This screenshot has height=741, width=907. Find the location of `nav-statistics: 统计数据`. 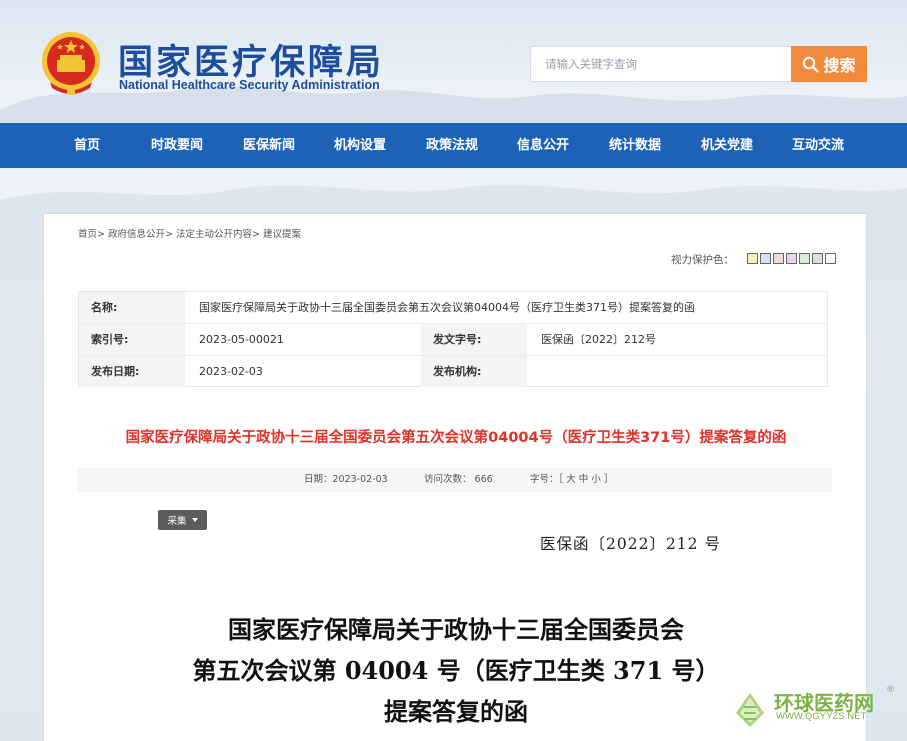

nav-statistics: 统计数据 is located at coordinates (635, 145).